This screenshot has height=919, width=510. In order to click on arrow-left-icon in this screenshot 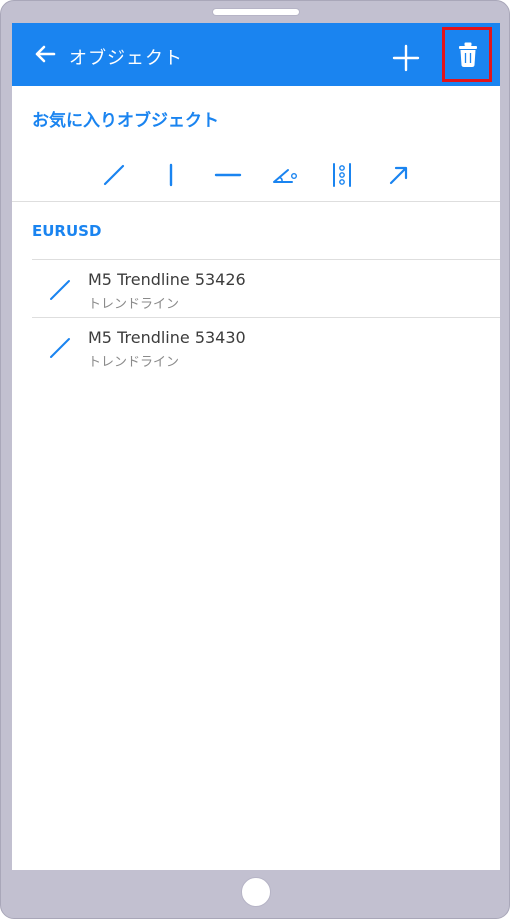, I will do `click(45, 54)`.